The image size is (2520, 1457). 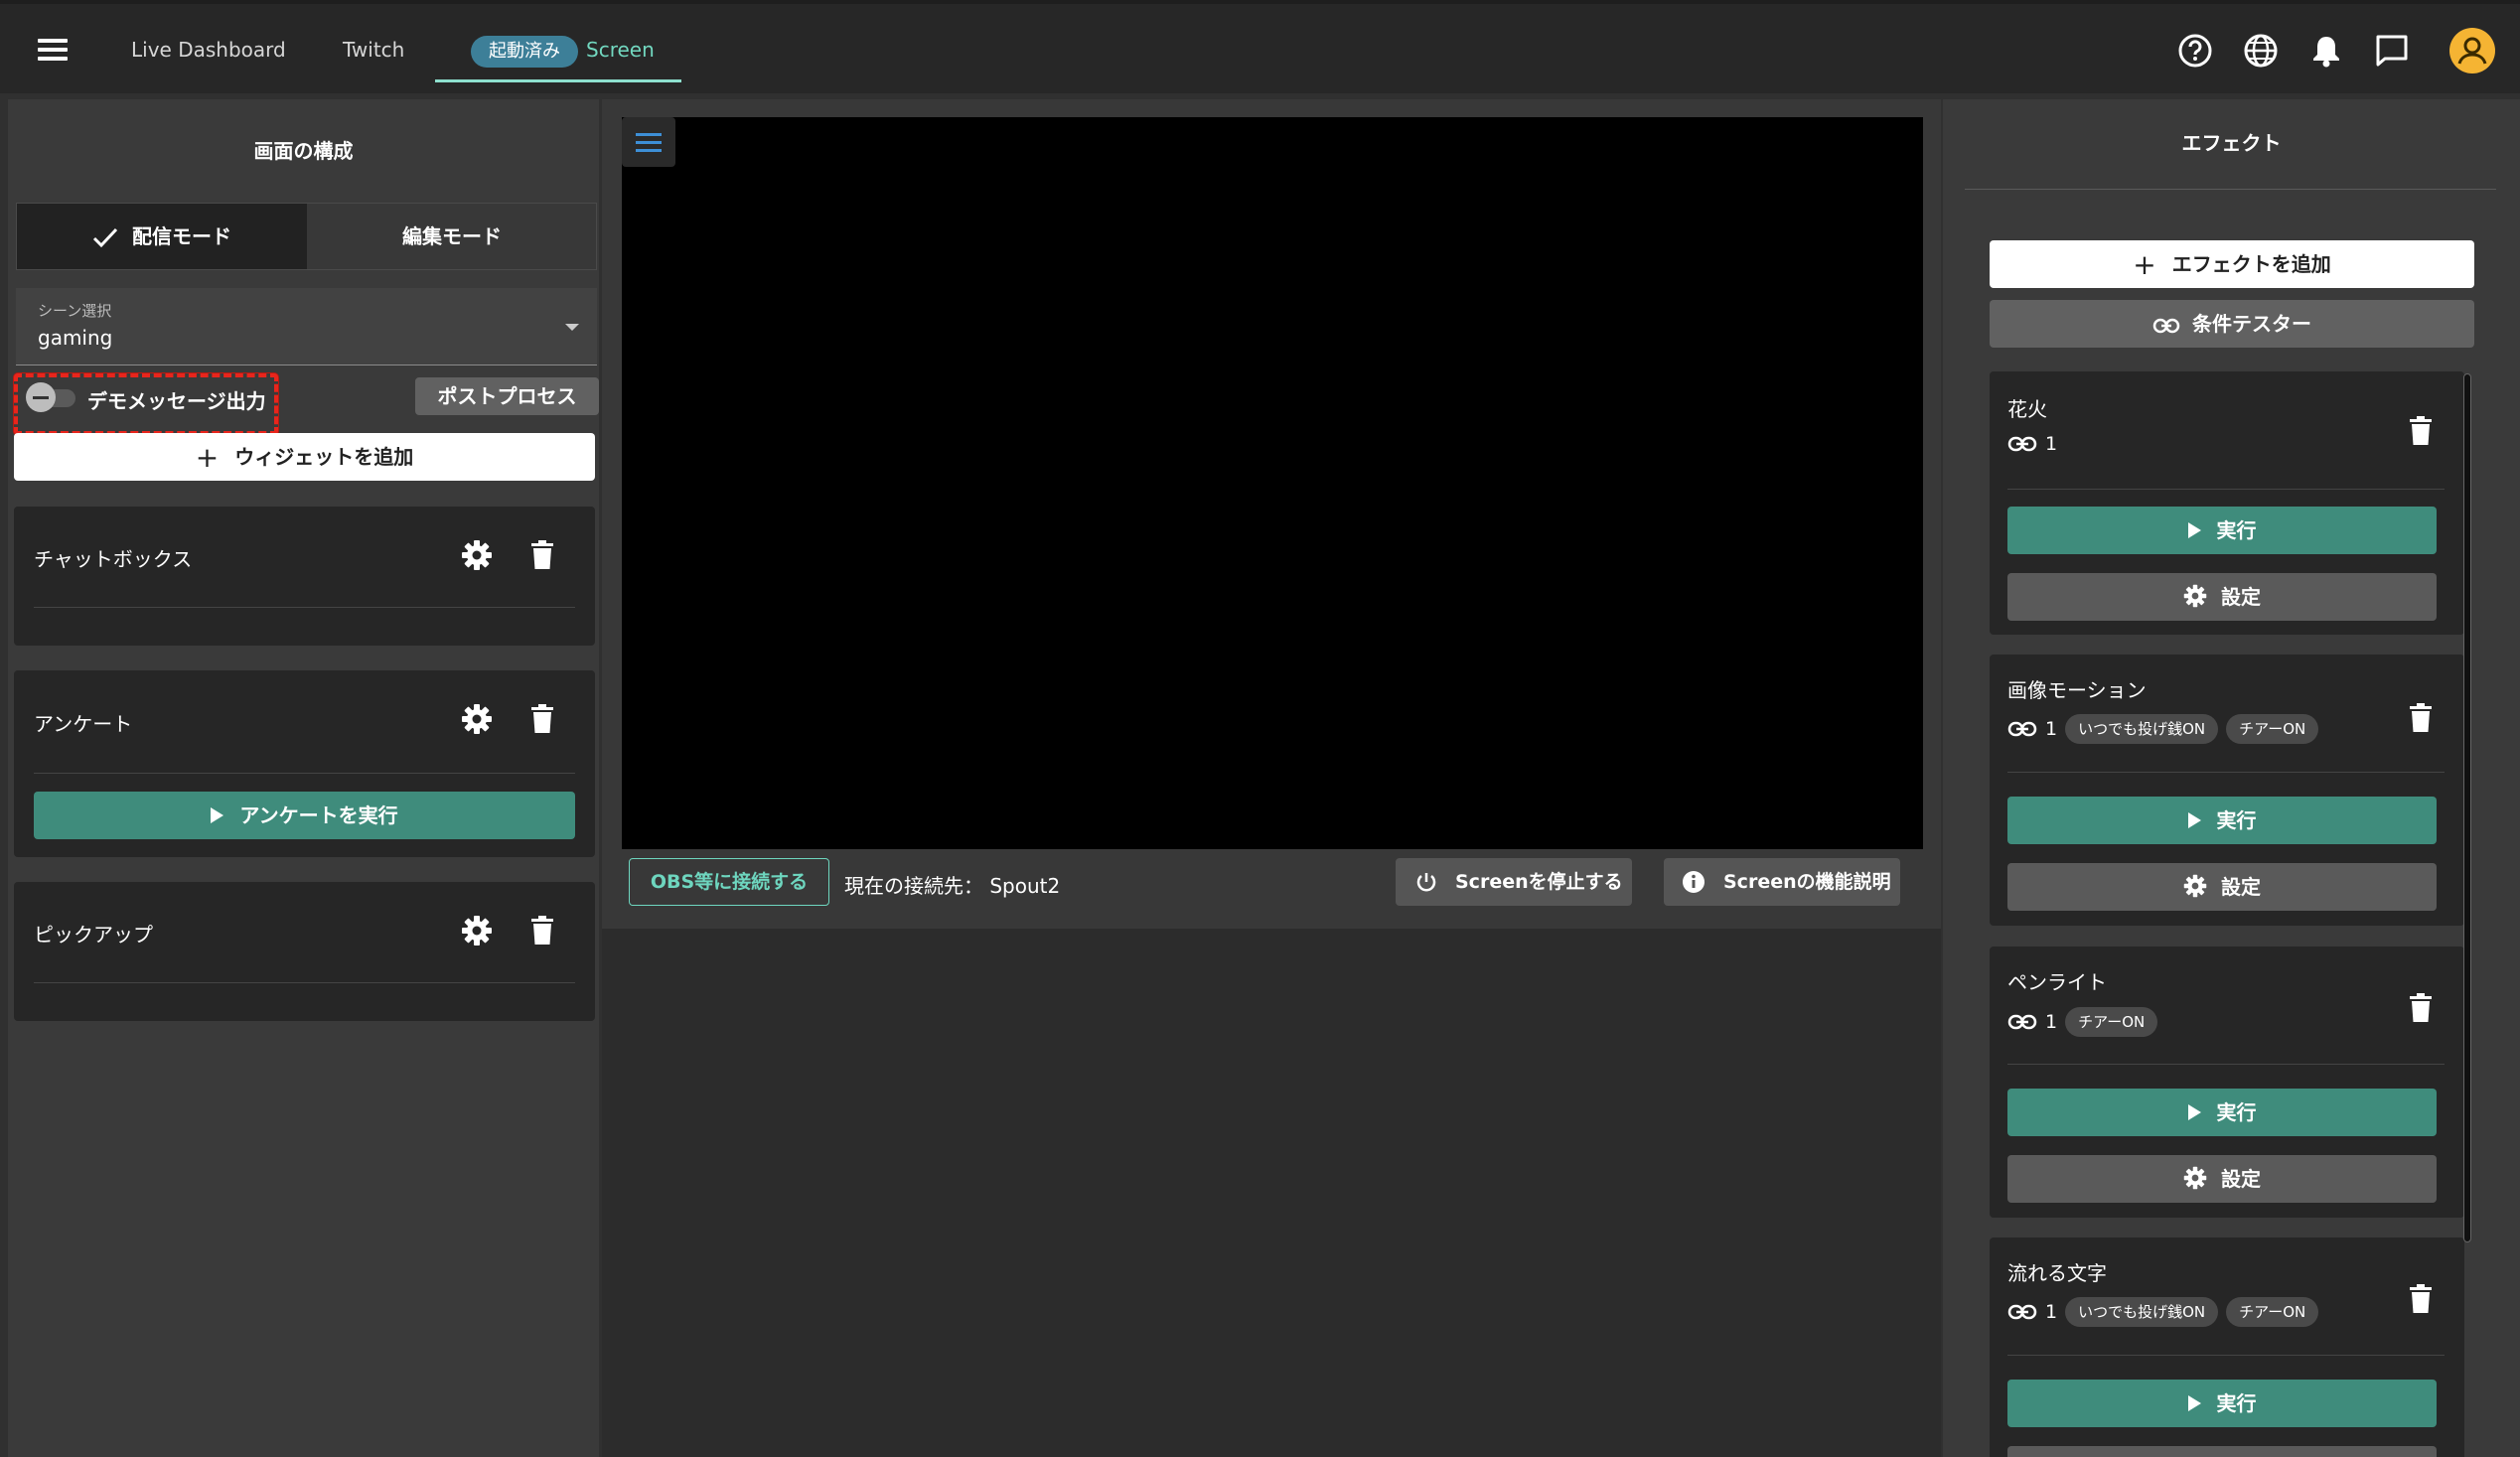 I want to click on add-widget-button: + ウィジェットを追加, so click(x=304, y=457).